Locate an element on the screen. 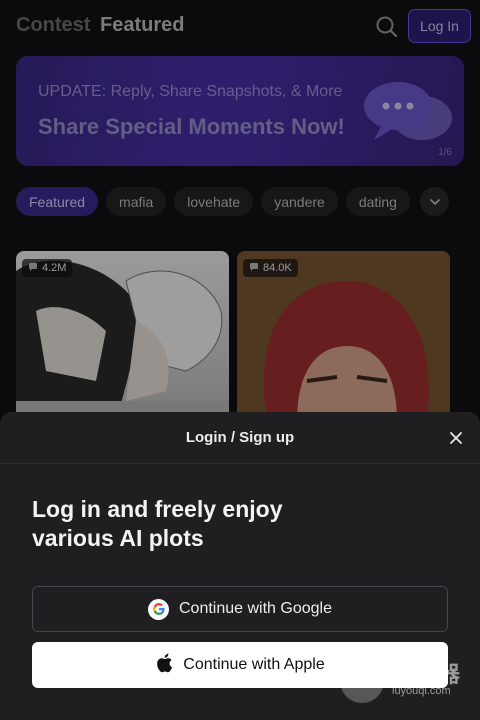  continue-with-google-button: Continue with Google is located at coordinates (240, 609).